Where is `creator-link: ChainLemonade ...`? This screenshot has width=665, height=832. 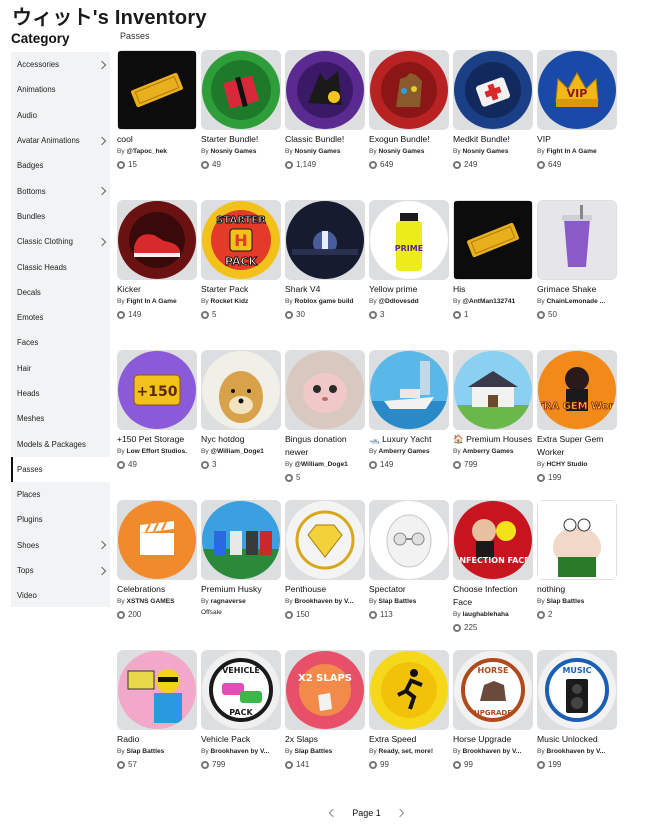
creator-link: ChainLemonade ... is located at coordinates (576, 301).